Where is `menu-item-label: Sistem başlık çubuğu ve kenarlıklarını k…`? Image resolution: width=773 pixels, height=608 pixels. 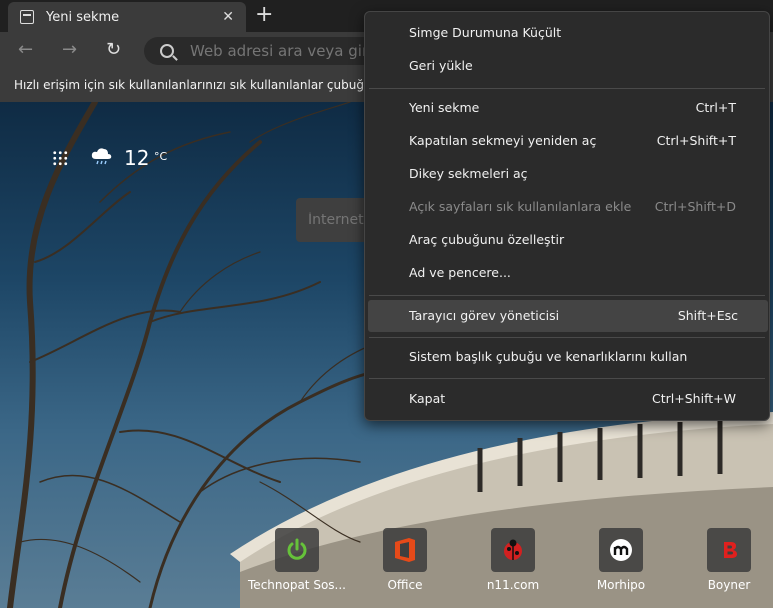 menu-item-label: Sistem başlık çubuğu ve kenarlıklarını k… is located at coordinates (548, 356).